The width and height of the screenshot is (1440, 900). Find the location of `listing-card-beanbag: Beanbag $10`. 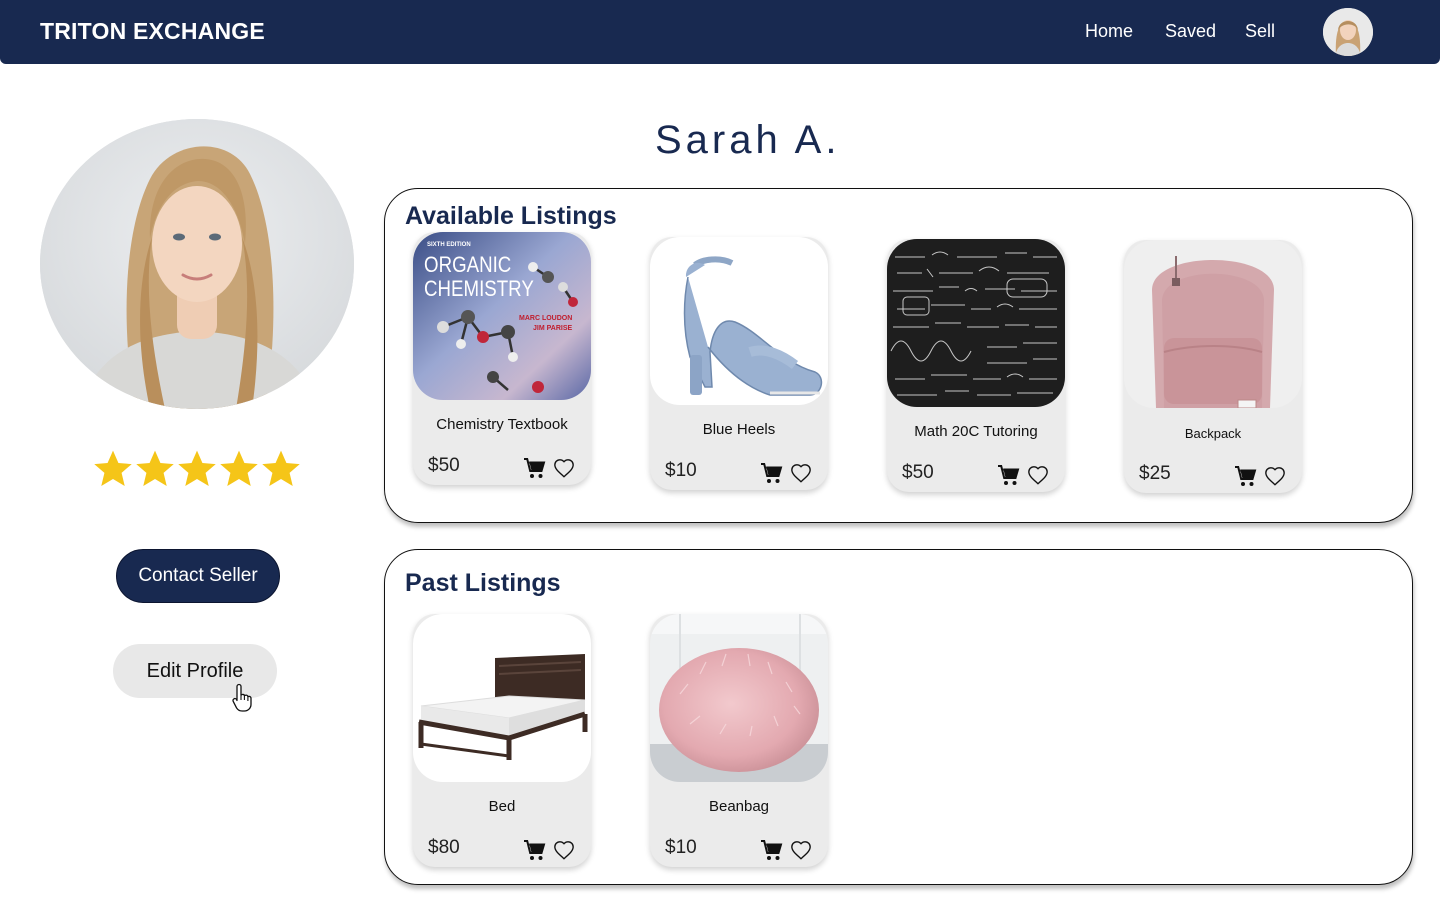

listing-card-beanbag: Beanbag $10 is located at coordinates (739, 740).